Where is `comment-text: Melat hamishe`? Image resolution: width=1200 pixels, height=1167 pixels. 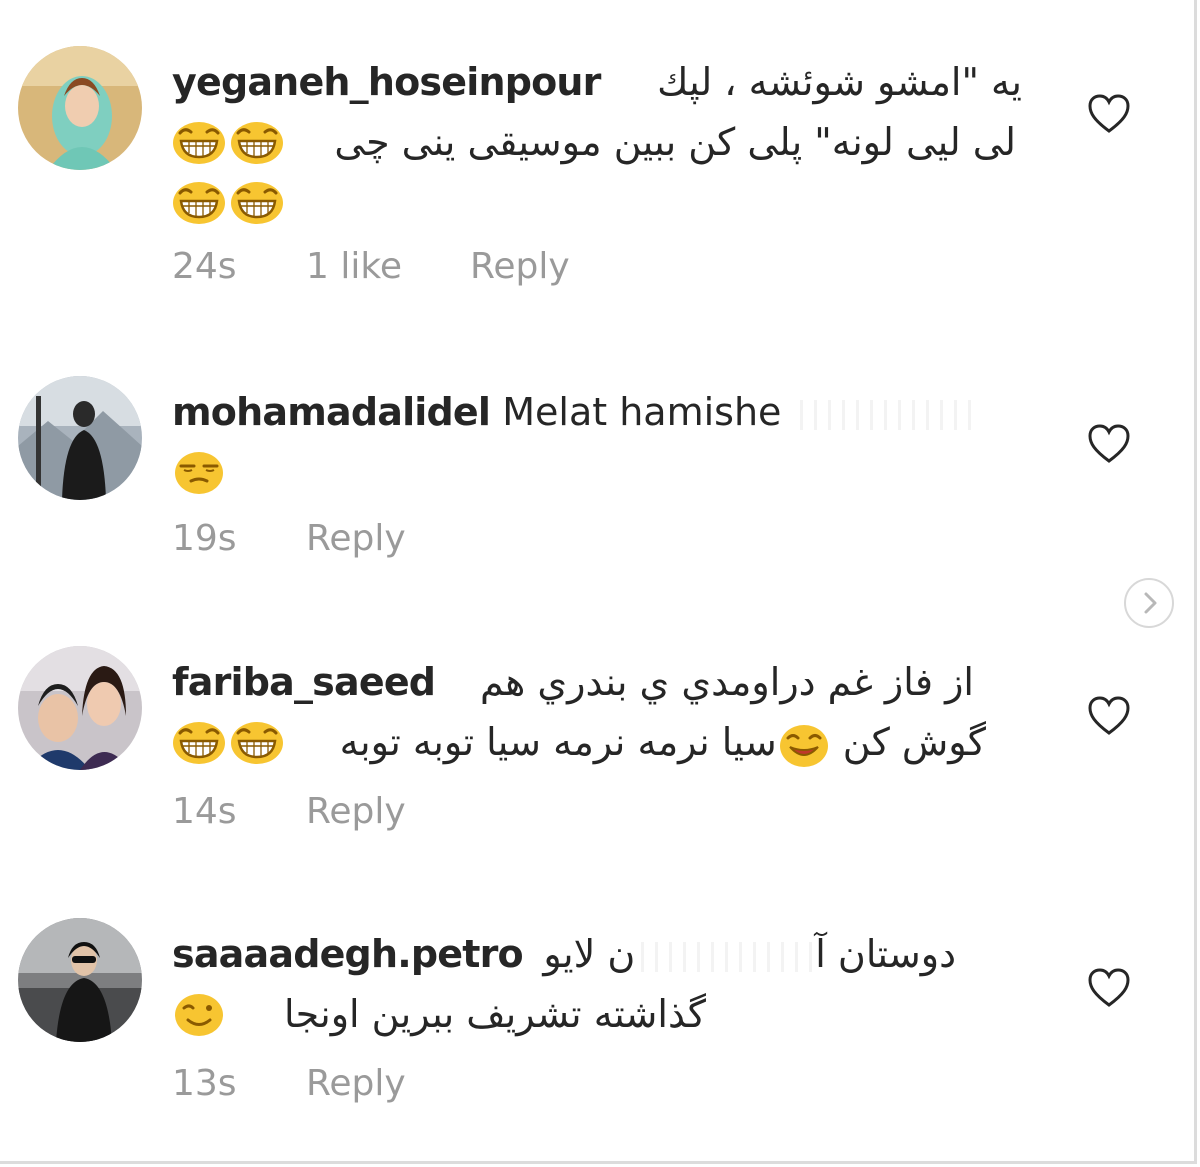
comment-text: Melat hamishe is located at coordinates (642, 412).